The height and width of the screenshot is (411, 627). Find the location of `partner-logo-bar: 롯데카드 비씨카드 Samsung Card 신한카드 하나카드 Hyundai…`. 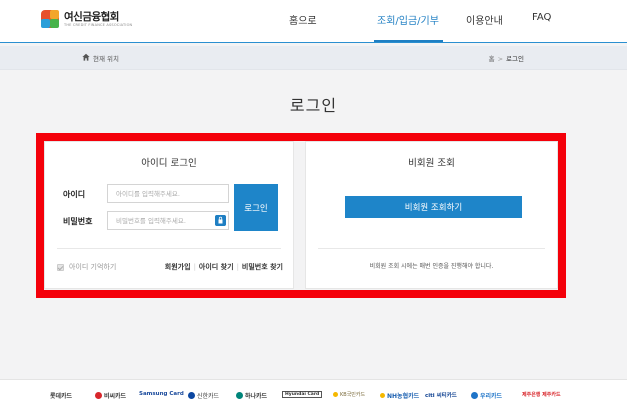

partner-logo-bar: 롯데카드 비씨카드 Samsung Card 신한카드 하나카드 Hyundai… is located at coordinates (313, 395).